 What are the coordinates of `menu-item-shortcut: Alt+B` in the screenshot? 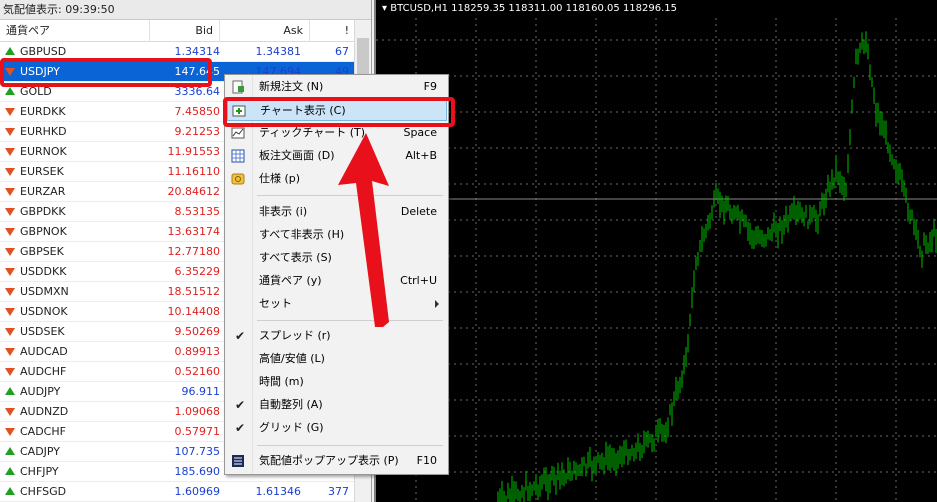 It's located at (421, 155).